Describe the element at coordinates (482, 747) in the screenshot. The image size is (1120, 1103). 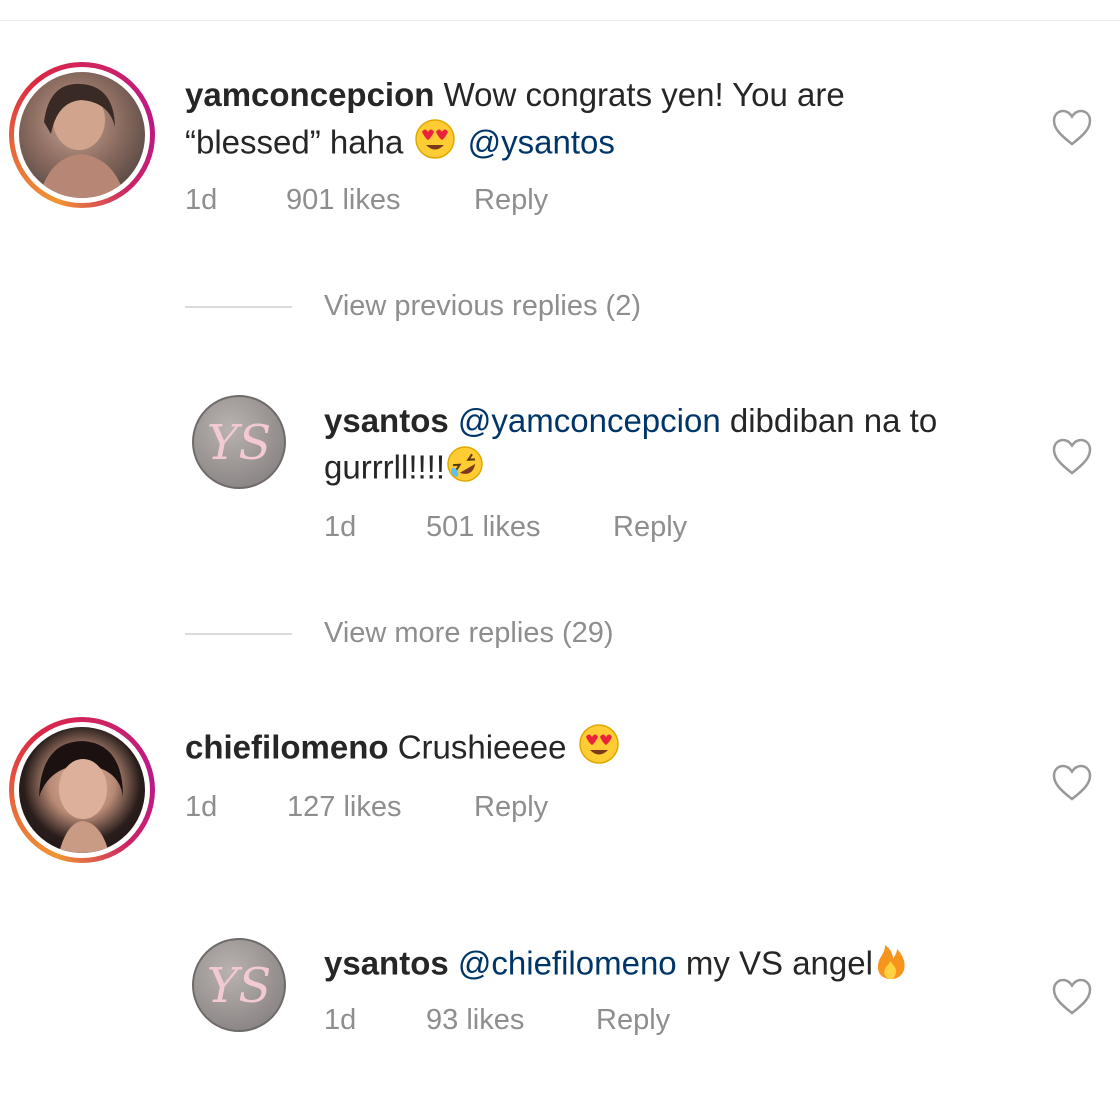
I see `comment-body: Crushieeee` at that location.